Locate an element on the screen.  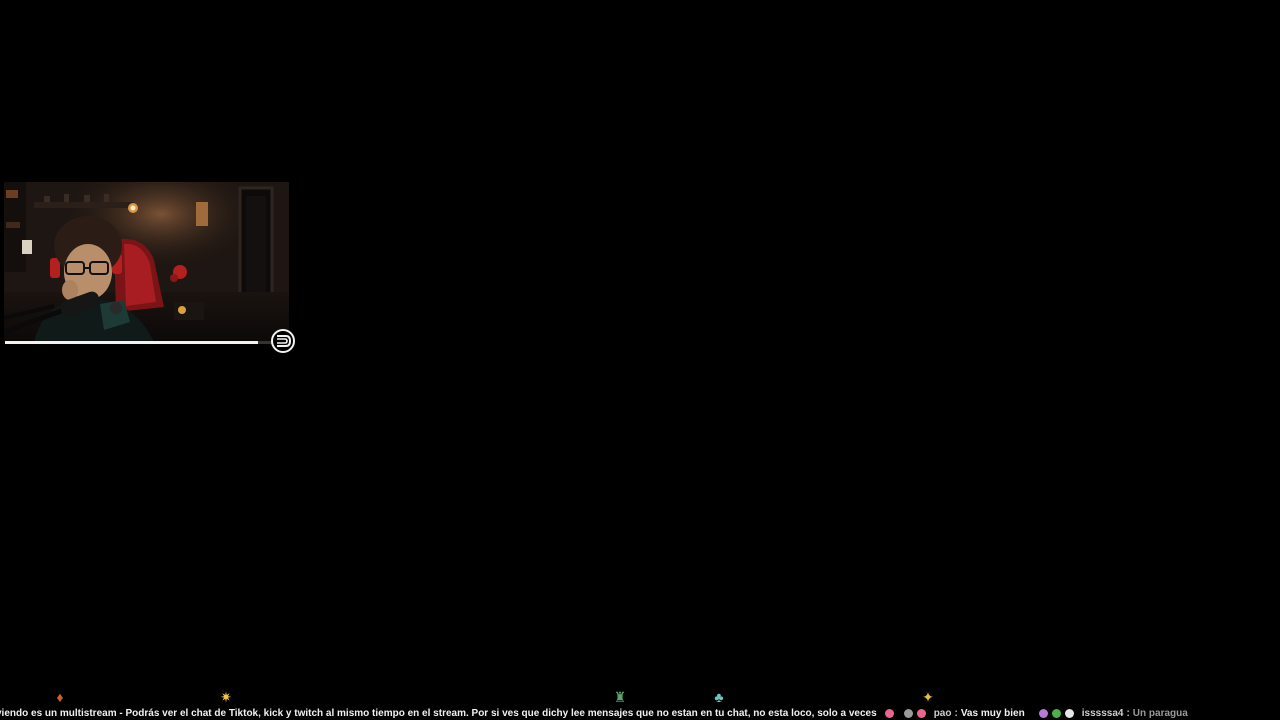
progress-bar-fill is located at coordinates (131, 342).